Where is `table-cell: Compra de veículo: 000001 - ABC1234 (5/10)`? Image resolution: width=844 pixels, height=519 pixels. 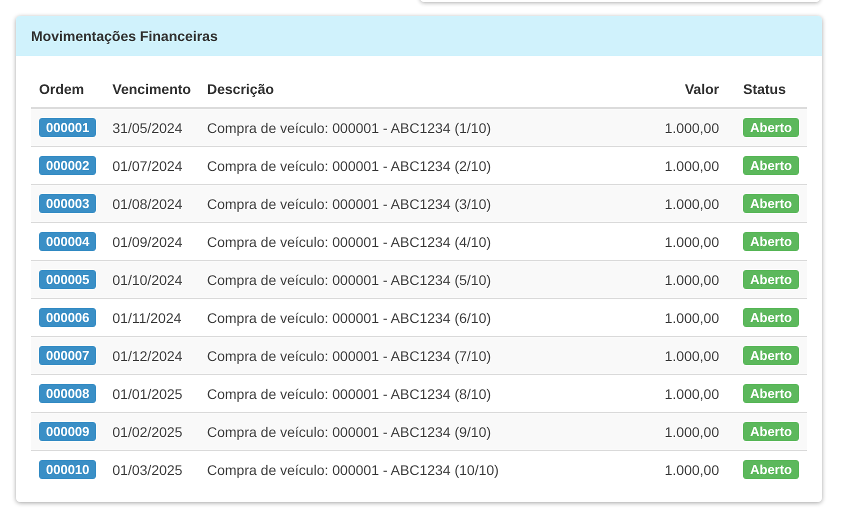 table-cell: Compra de veículo: 000001 - ABC1234 (5/10) is located at coordinates (427, 279).